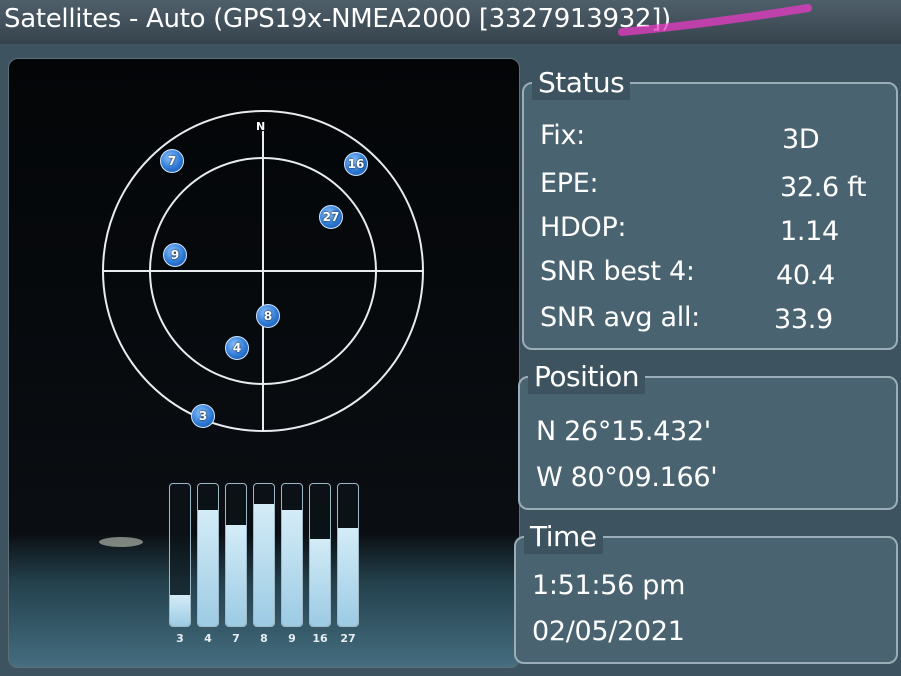  Describe the element at coordinates (562, 135) in the screenshot. I see `fix-label: Fix:` at that location.